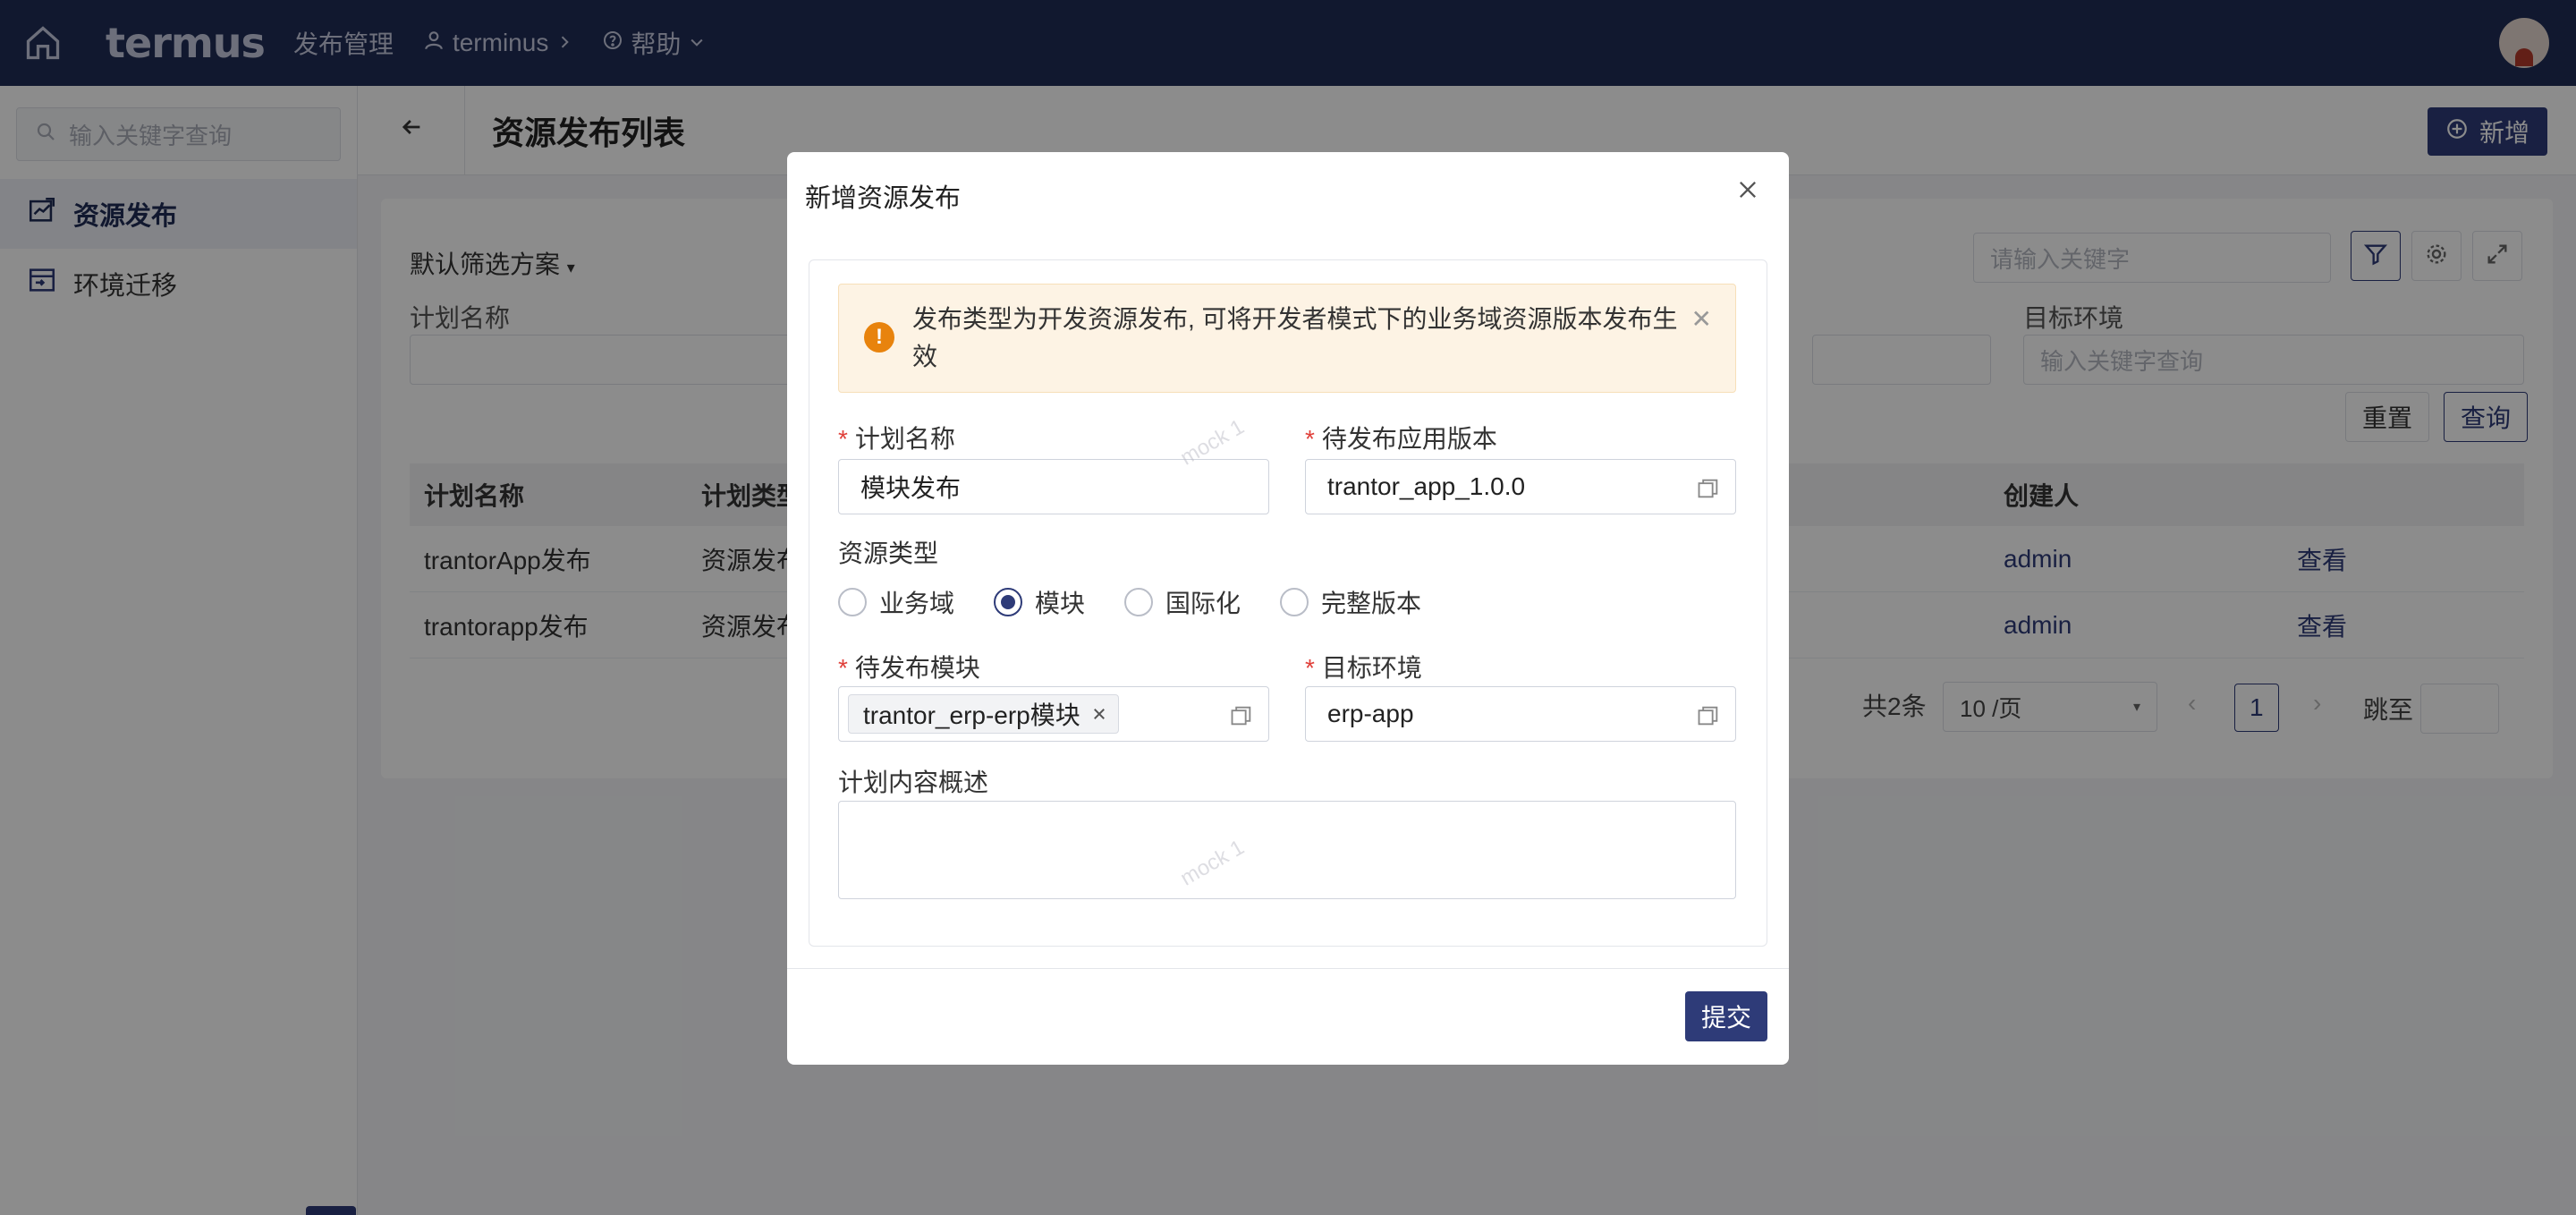 The width and height of the screenshot is (2576, 1215). Describe the element at coordinates (971, 715) in the screenshot. I see `module-tag-label: trantor_erp-erp模块` at that location.